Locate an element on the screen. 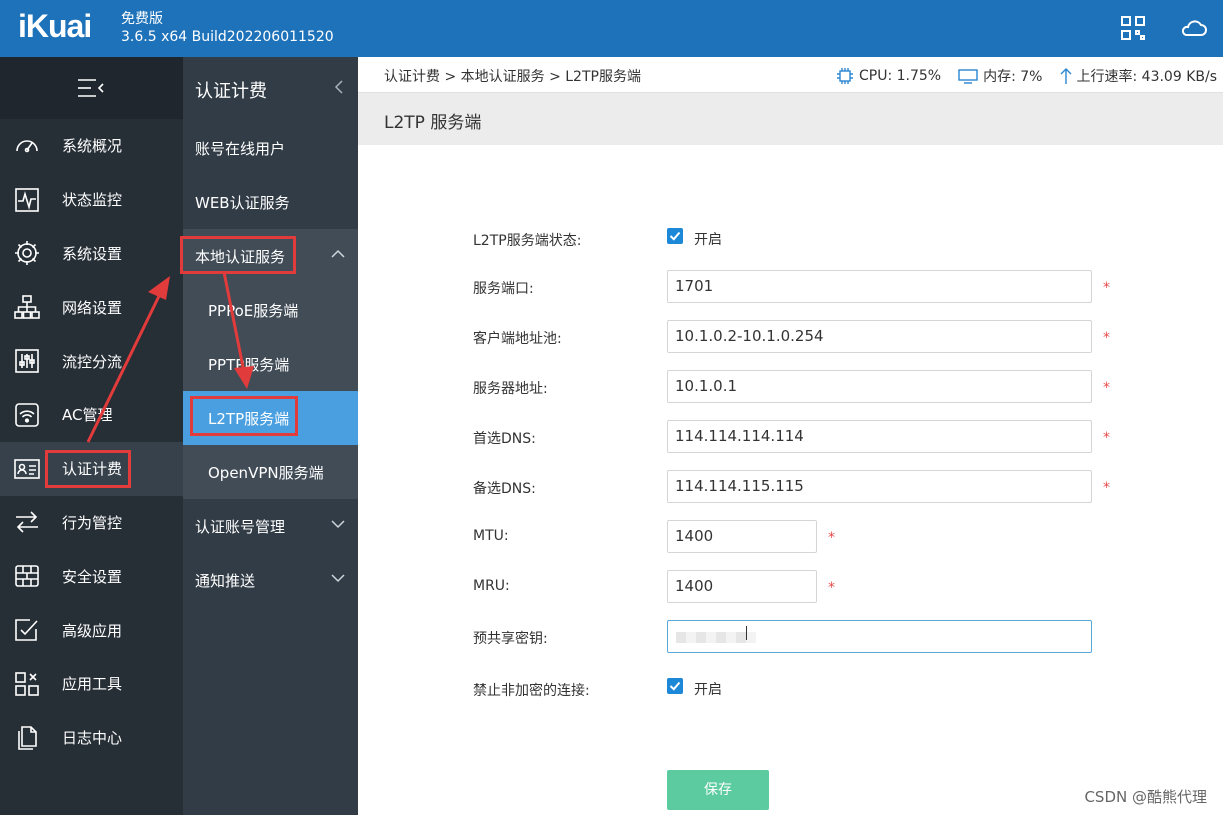  sidebar-item-label: 流控分流 is located at coordinates (92, 361).